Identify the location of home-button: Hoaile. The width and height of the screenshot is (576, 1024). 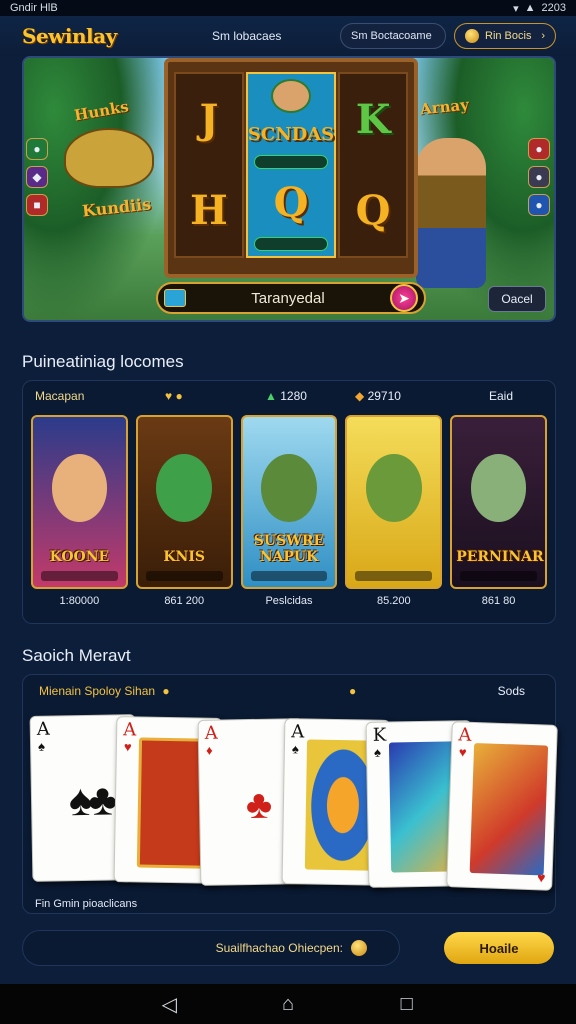
(499, 948).